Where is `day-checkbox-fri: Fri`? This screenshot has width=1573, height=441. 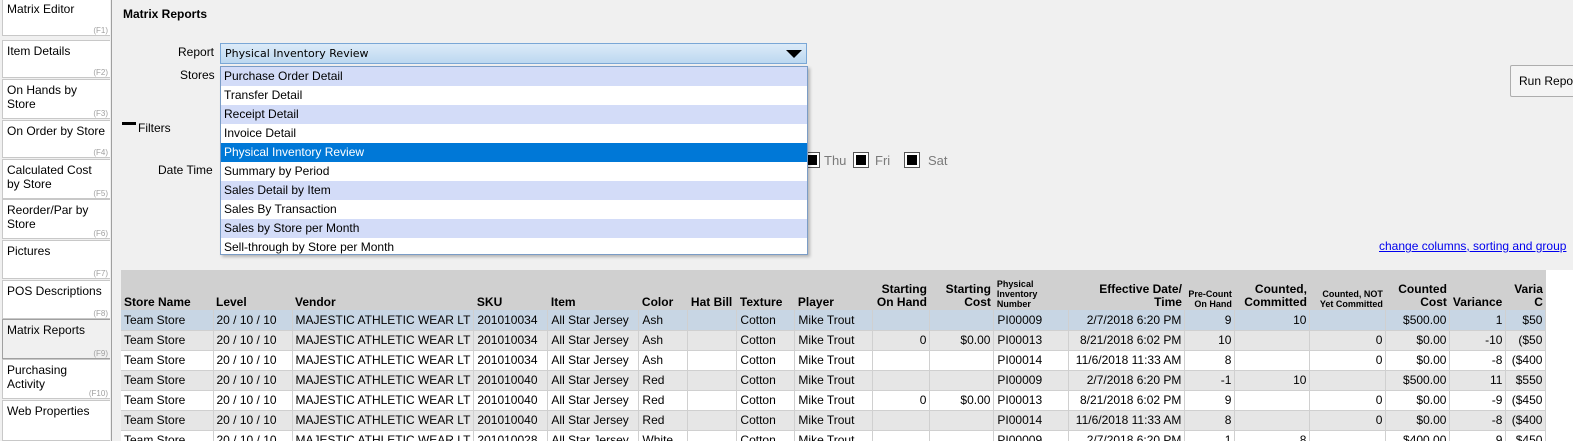
day-checkbox-fri: Fri is located at coordinates (878, 161).